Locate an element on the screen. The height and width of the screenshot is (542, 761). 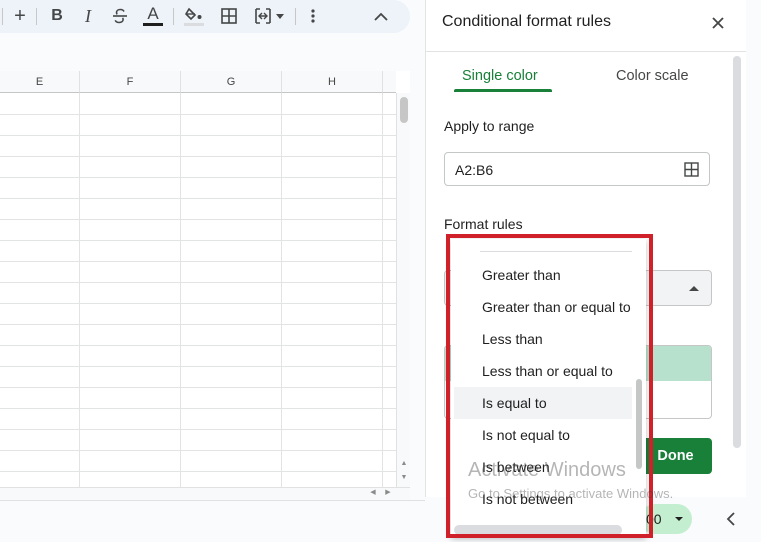
format-rules-label: Format rules is located at coordinates (483, 224).